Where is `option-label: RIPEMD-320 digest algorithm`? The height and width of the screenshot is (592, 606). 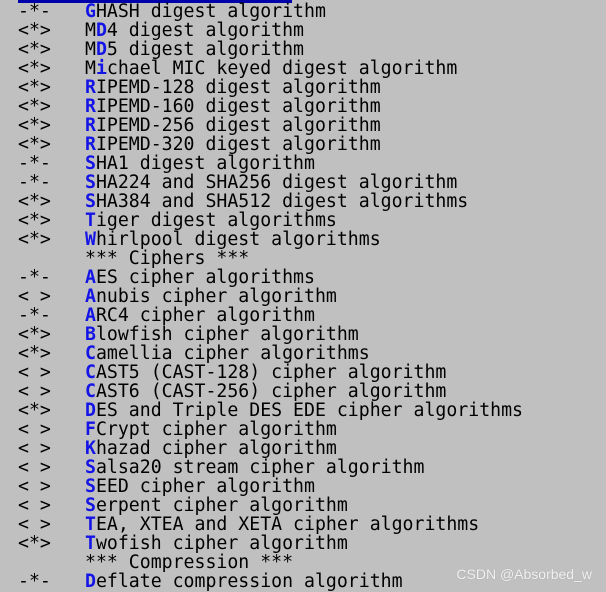 option-label: RIPEMD-320 digest algorithm is located at coordinates (233, 144).